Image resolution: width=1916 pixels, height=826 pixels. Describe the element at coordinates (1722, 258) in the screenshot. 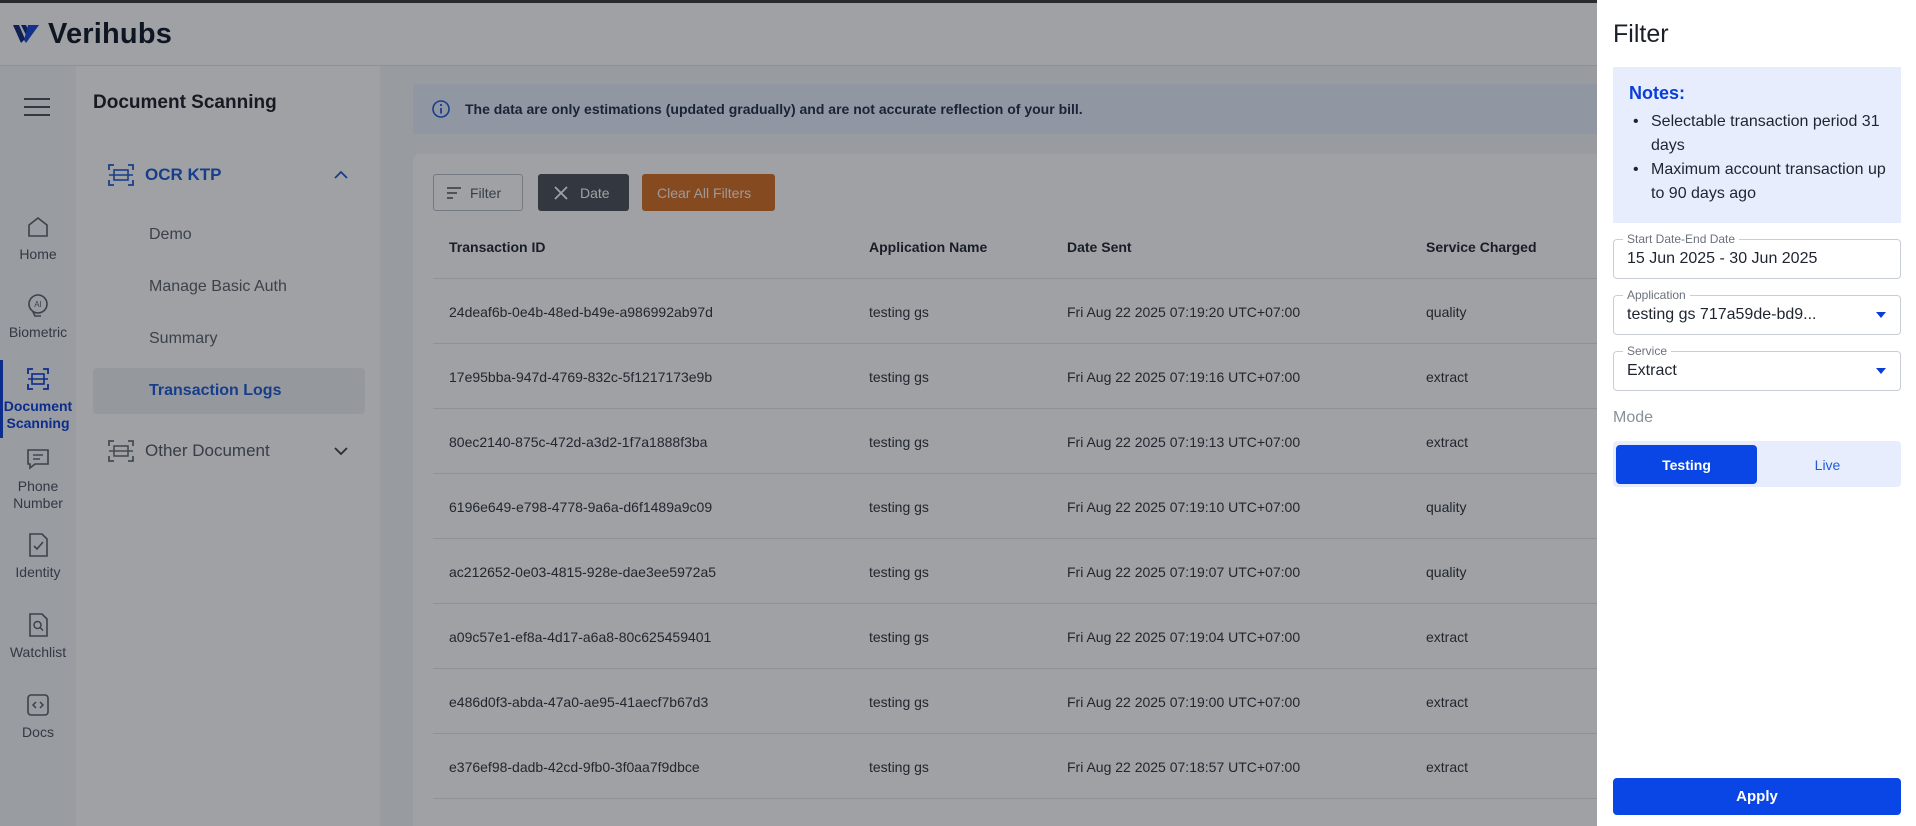

I see `date-range-value: 15 Jun 2025 - 30 Jun 2025` at that location.